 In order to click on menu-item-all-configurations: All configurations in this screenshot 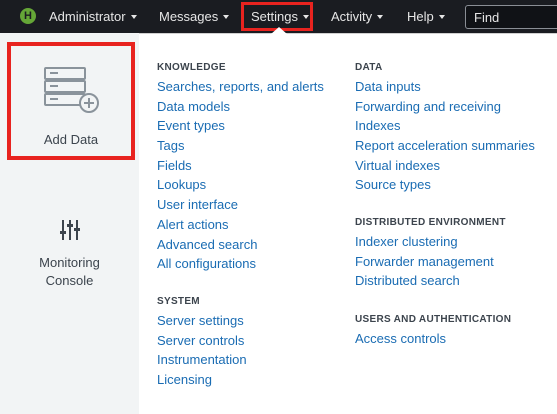, I will do `click(240, 264)`.